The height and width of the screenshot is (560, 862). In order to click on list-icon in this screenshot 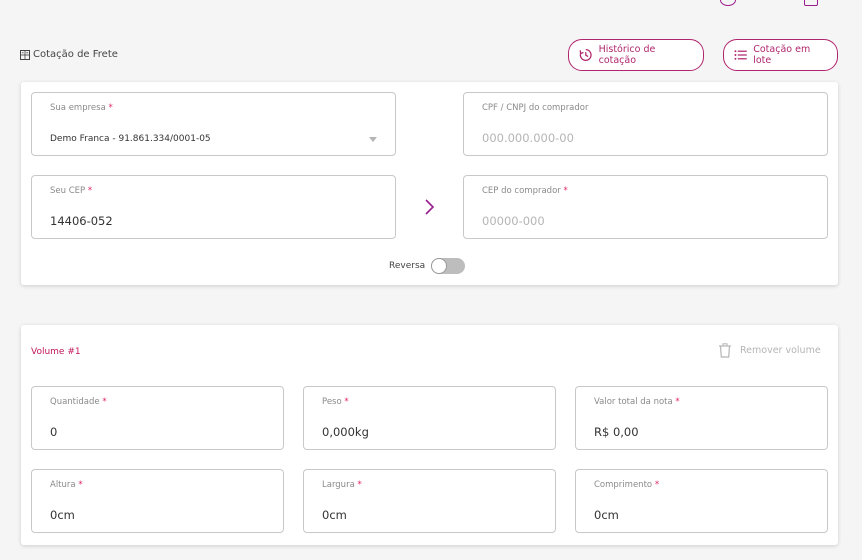, I will do `click(740, 55)`.